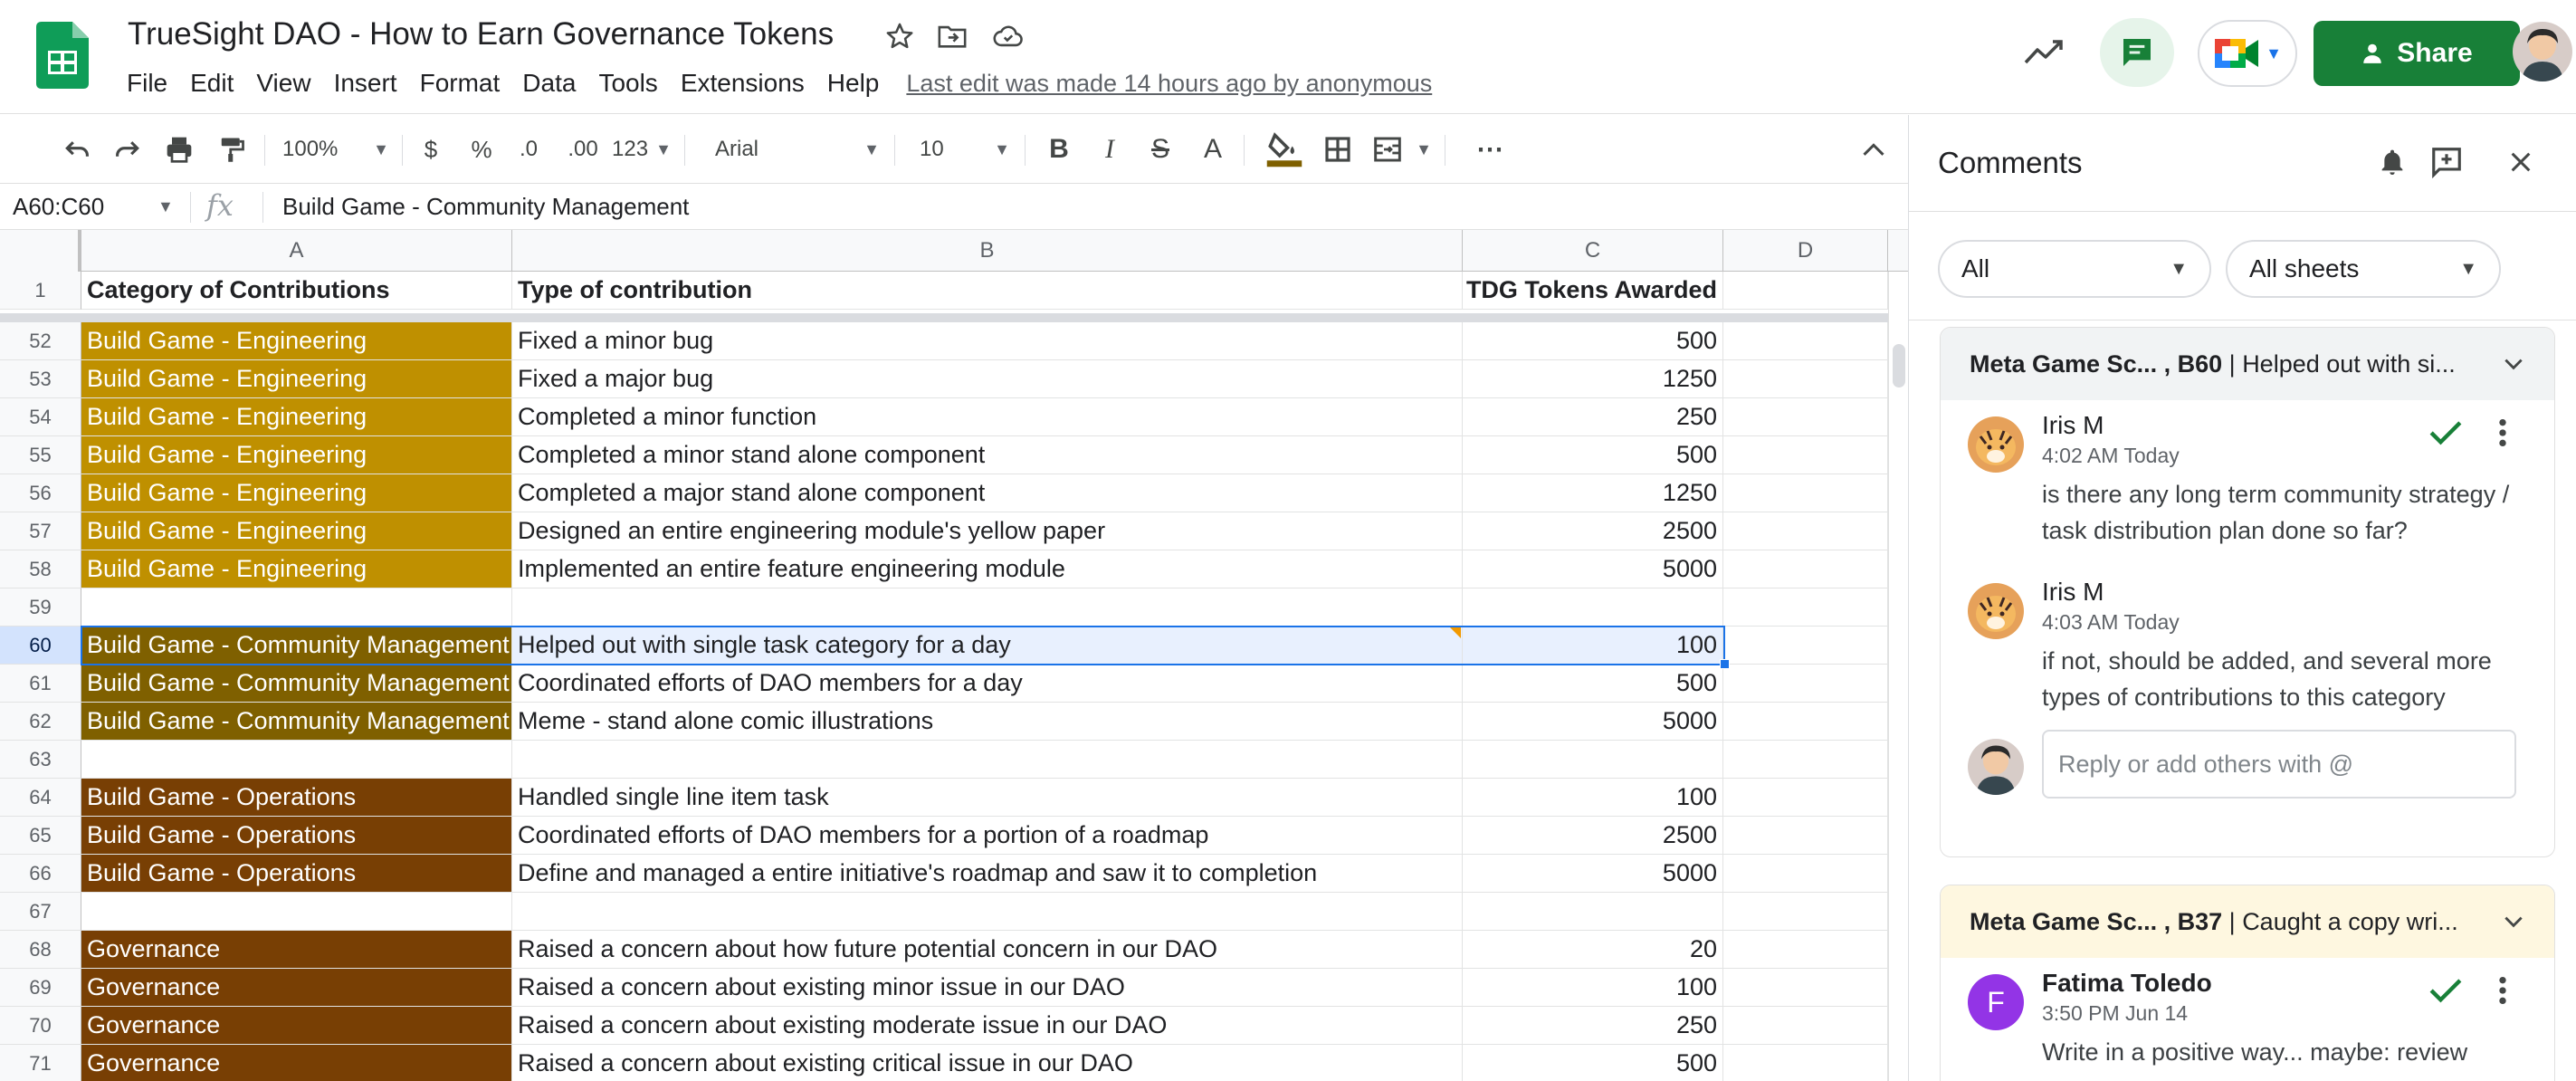 The height and width of the screenshot is (1081, 2576). I want to click on cell-tokens-awarded: 250, so click(1593, 1026).